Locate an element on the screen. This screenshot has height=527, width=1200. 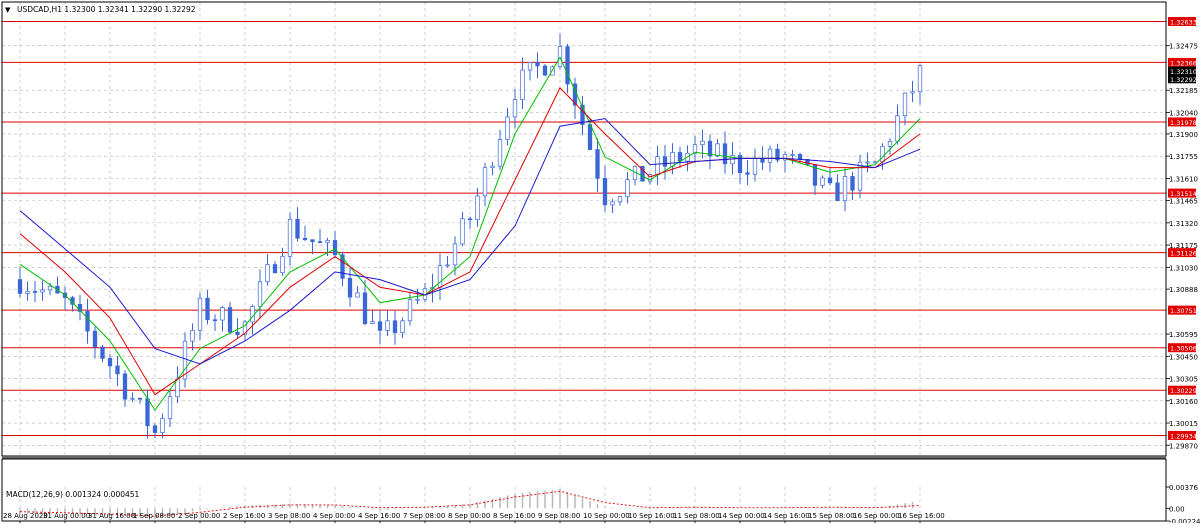
time-axis-label: 7 Sep 08:00 is located at coordinates (424, 516).